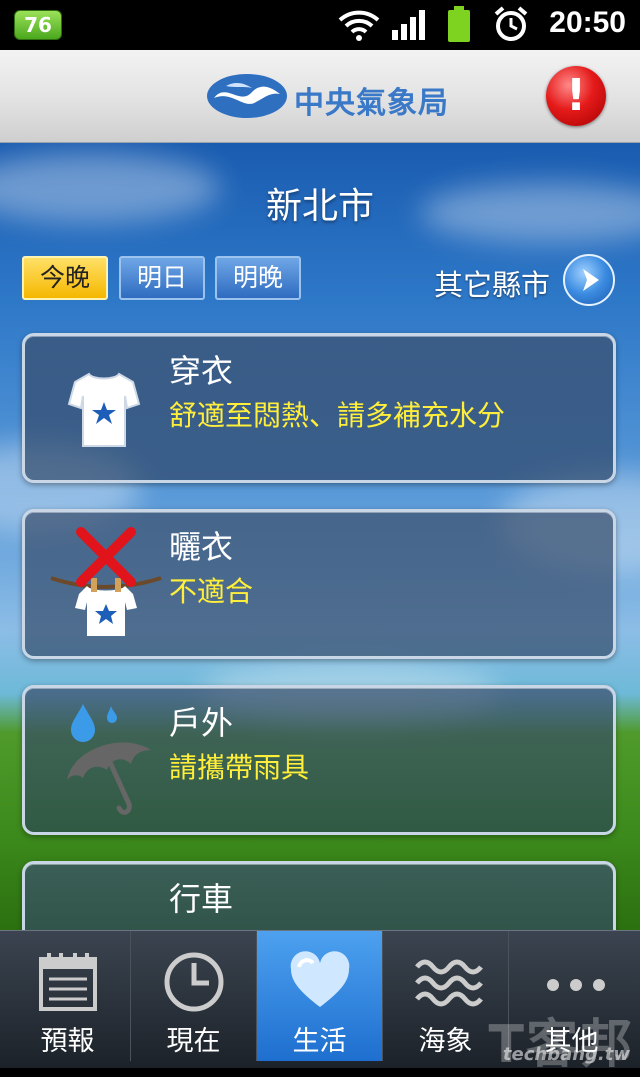 This screenshot has height=1077, width=640. I want to click on notification-badge: 76, so click(38, 25).